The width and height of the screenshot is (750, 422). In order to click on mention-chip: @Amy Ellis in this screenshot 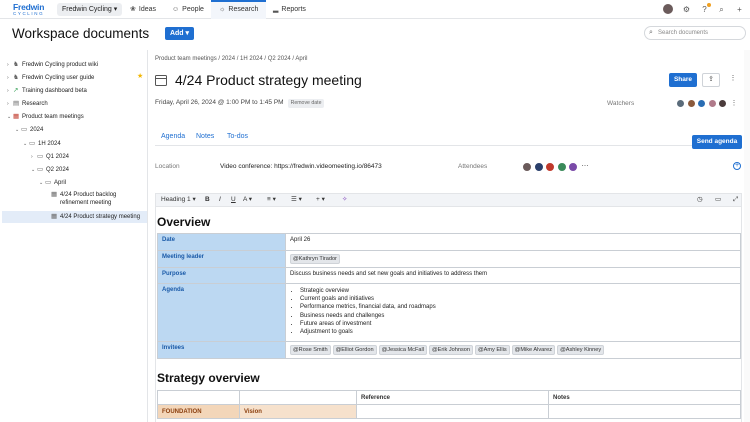, I will do `click(492, 350)`.